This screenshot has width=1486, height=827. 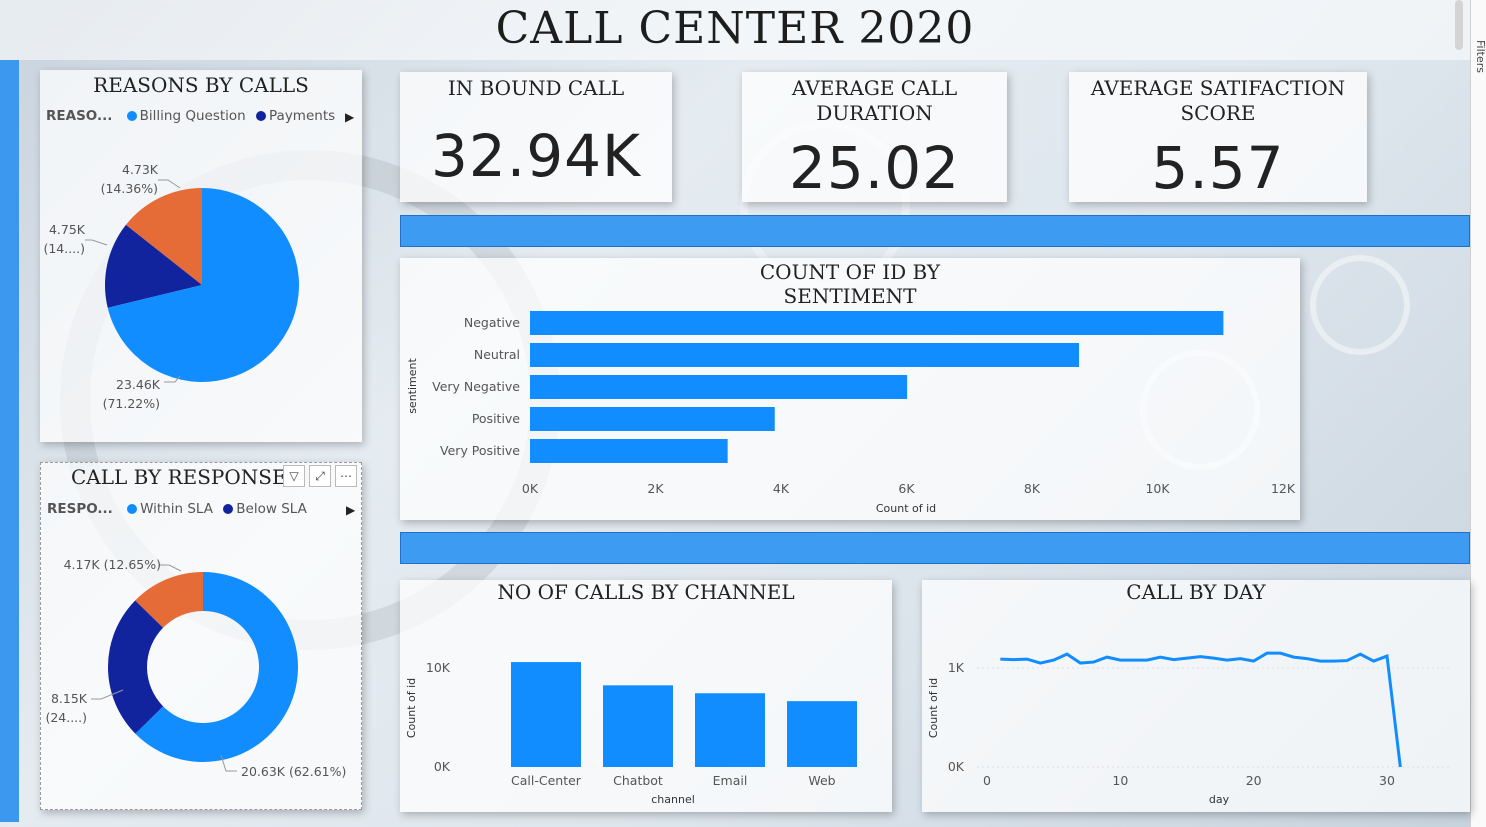 What do you see at coordinates (1480, 56) in the screenshot?
I see `filters-pane-label: Filters` at bounding box center [1480, 56].